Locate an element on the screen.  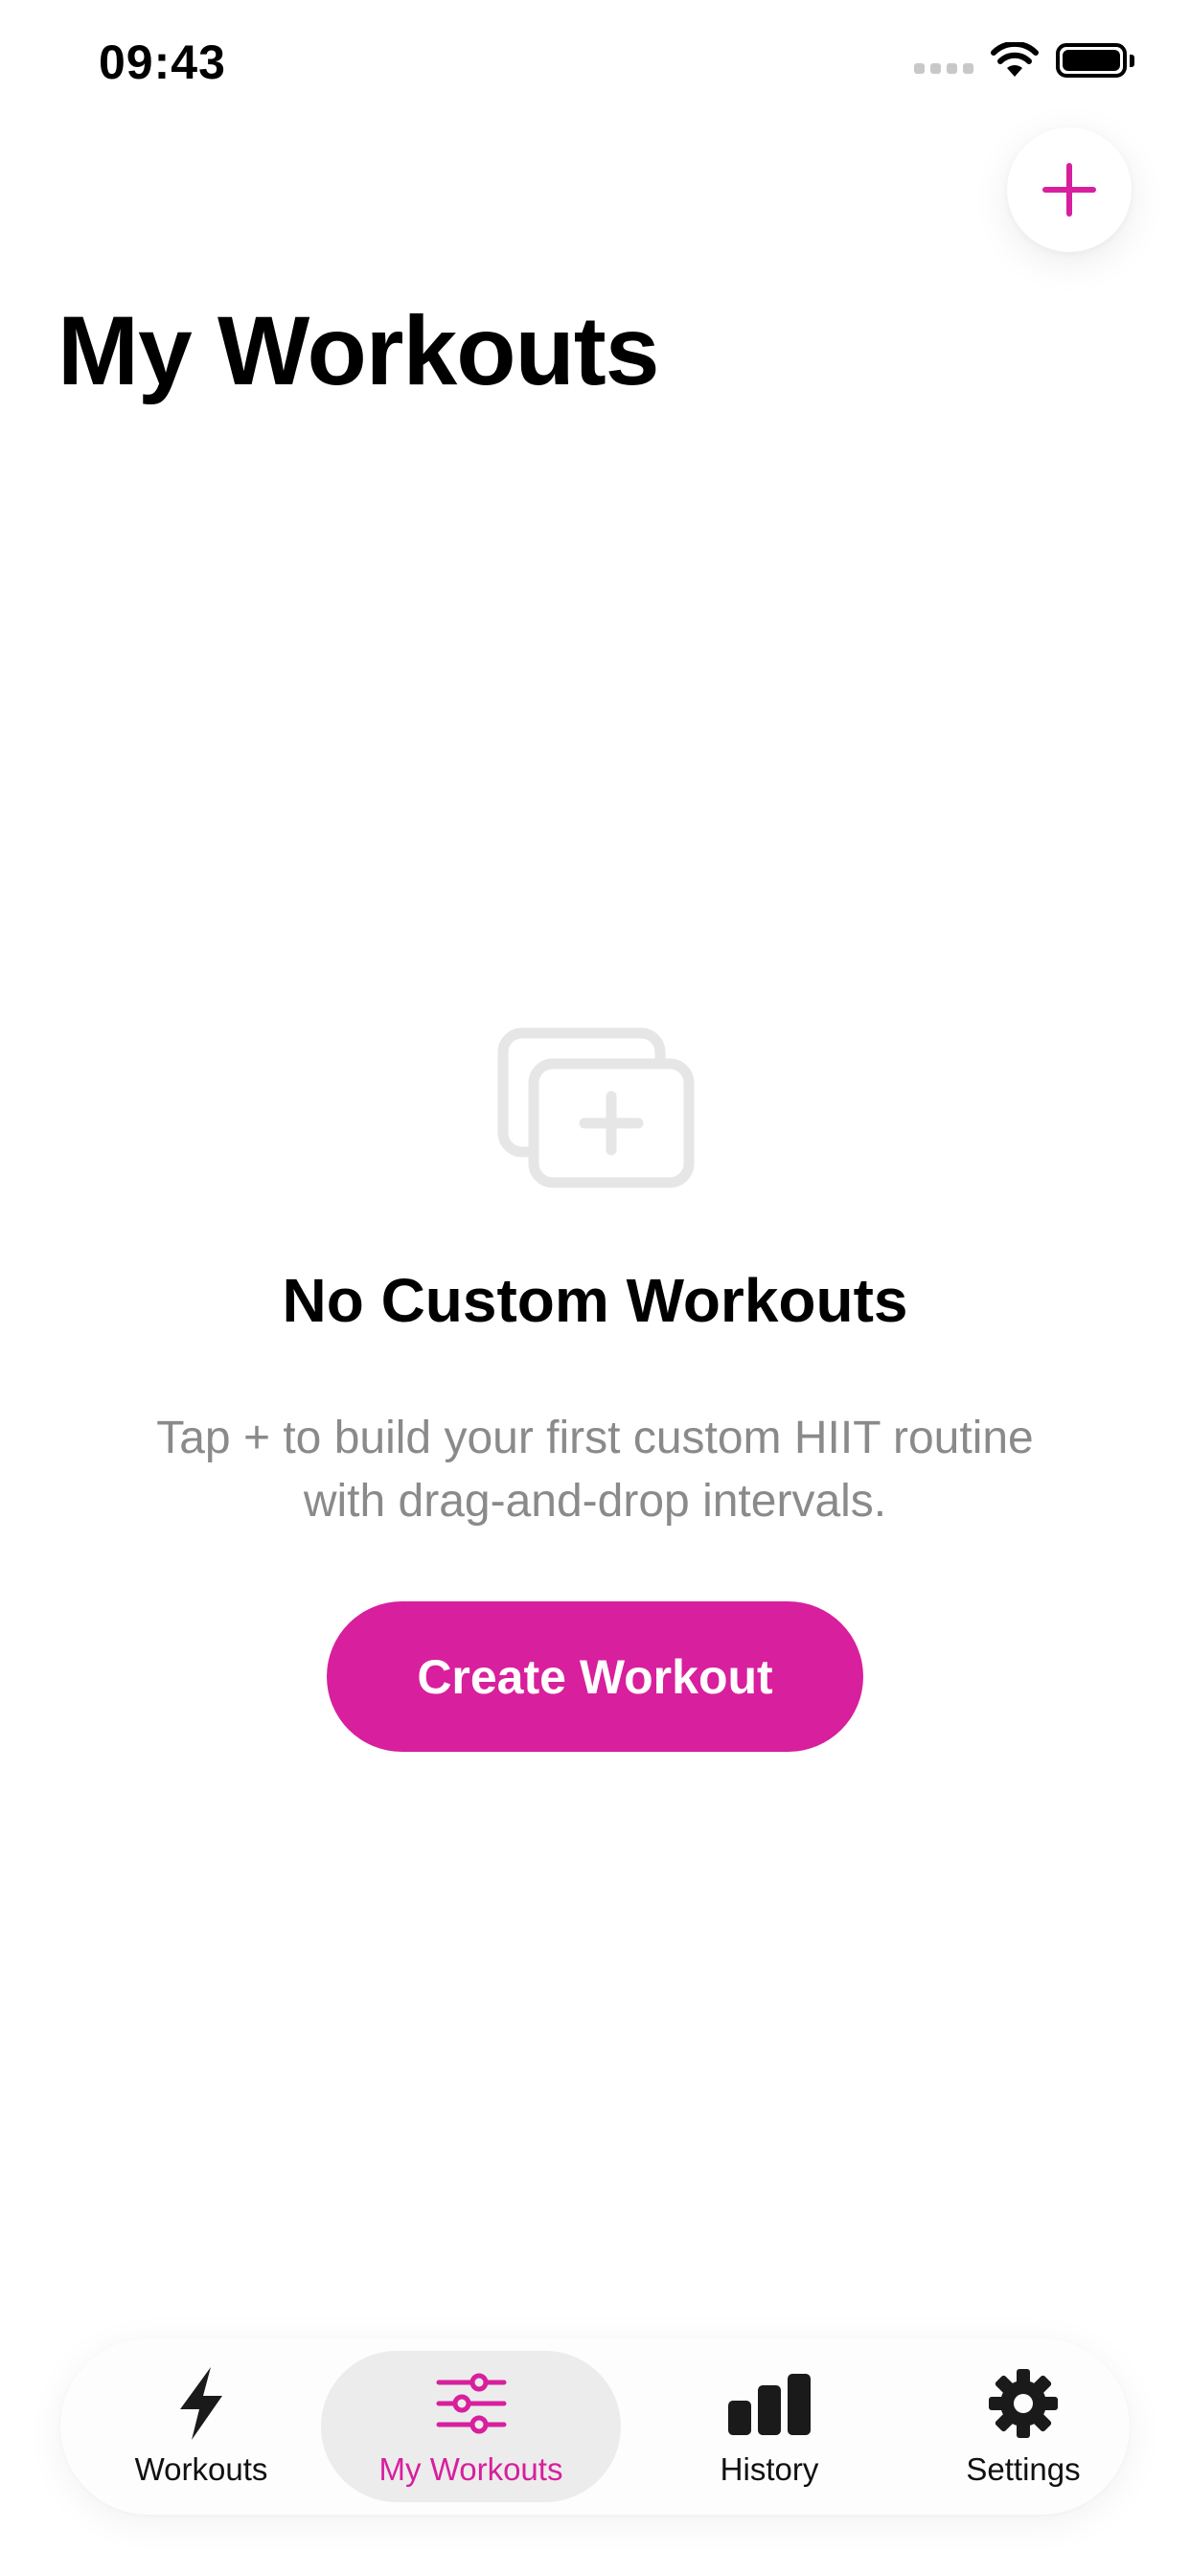
tab-label: My Workouts is located at coordinates (471, 2469).